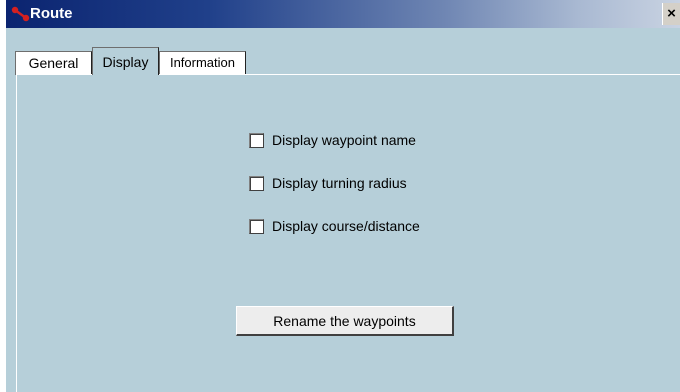 The height and width of the screenshot is (392, 680). I want to click on course-distance-checkbox, so click(256, 226).